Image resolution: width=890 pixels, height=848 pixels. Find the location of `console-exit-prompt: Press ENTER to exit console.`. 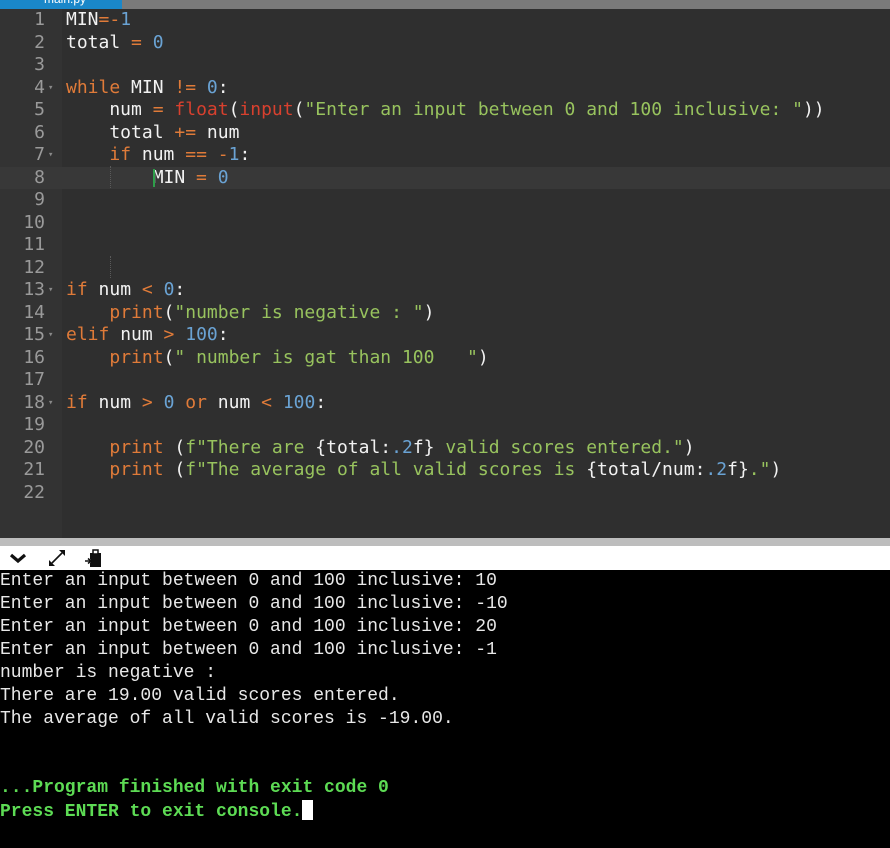

console-exit-prompt: Press ENTER to exit console. is located at coordinates (445, 811).